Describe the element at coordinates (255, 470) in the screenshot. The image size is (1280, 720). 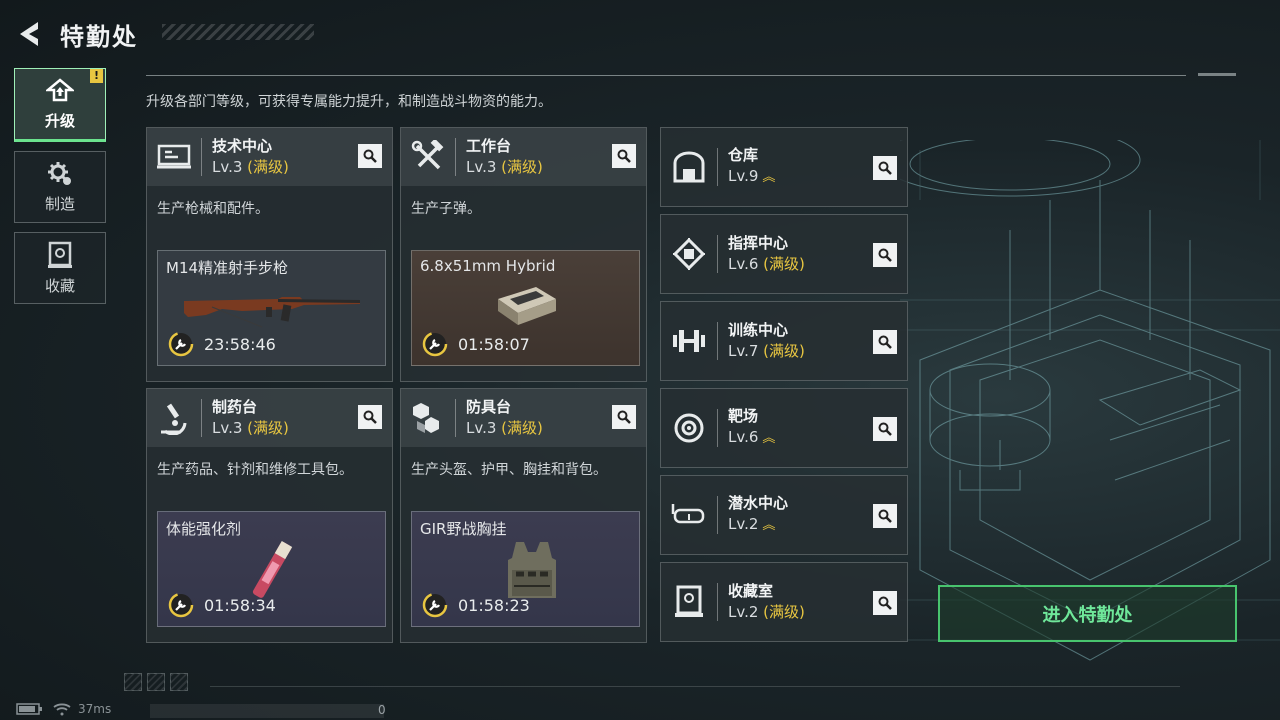
I see `dept-description: 生产药品、针剂和维修工具包。` at that location.